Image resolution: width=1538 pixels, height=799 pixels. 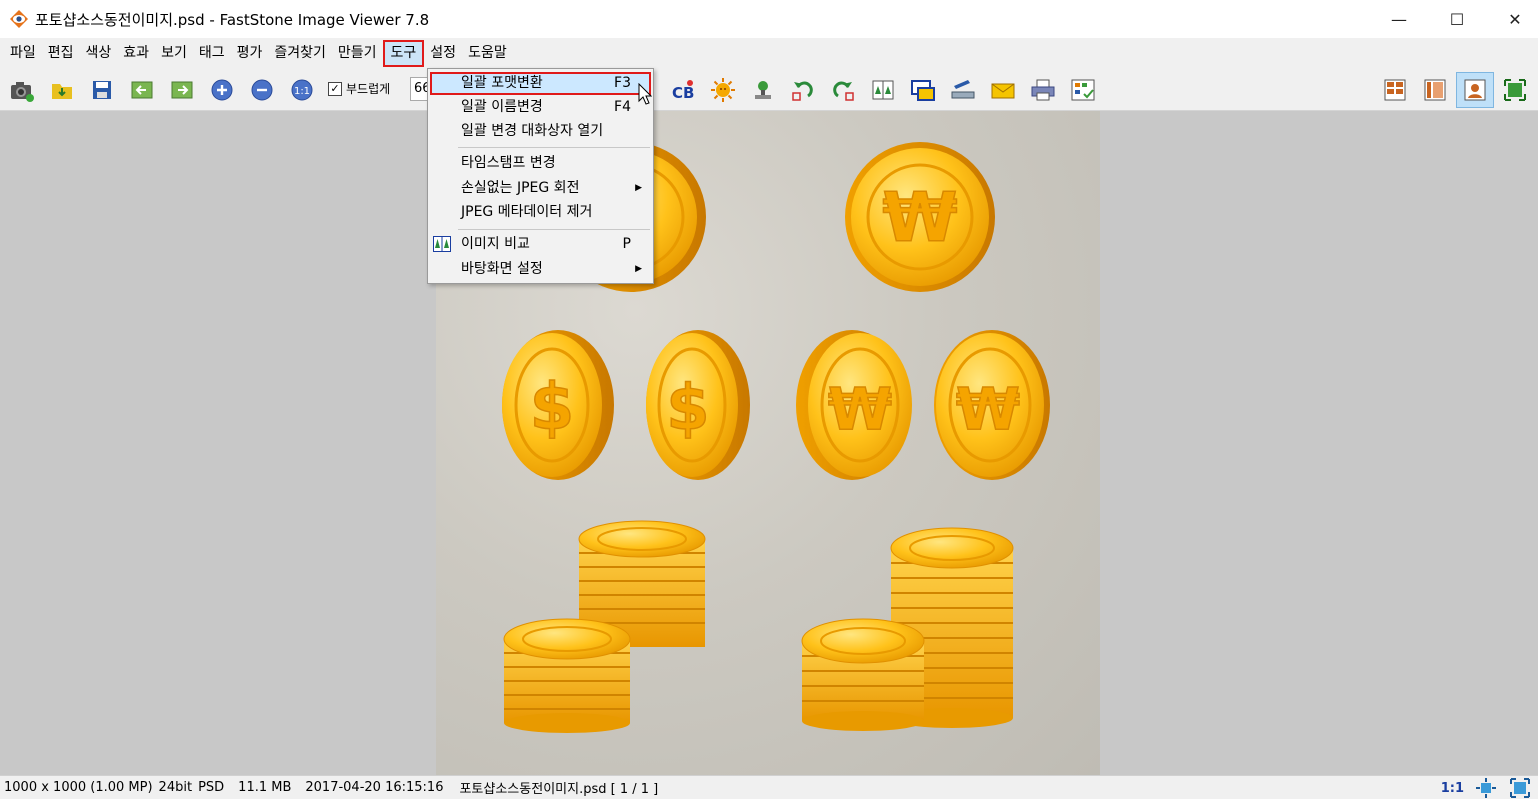 I want to click on dollar-coin-tilted-2: $, so click(x=698, y=405).